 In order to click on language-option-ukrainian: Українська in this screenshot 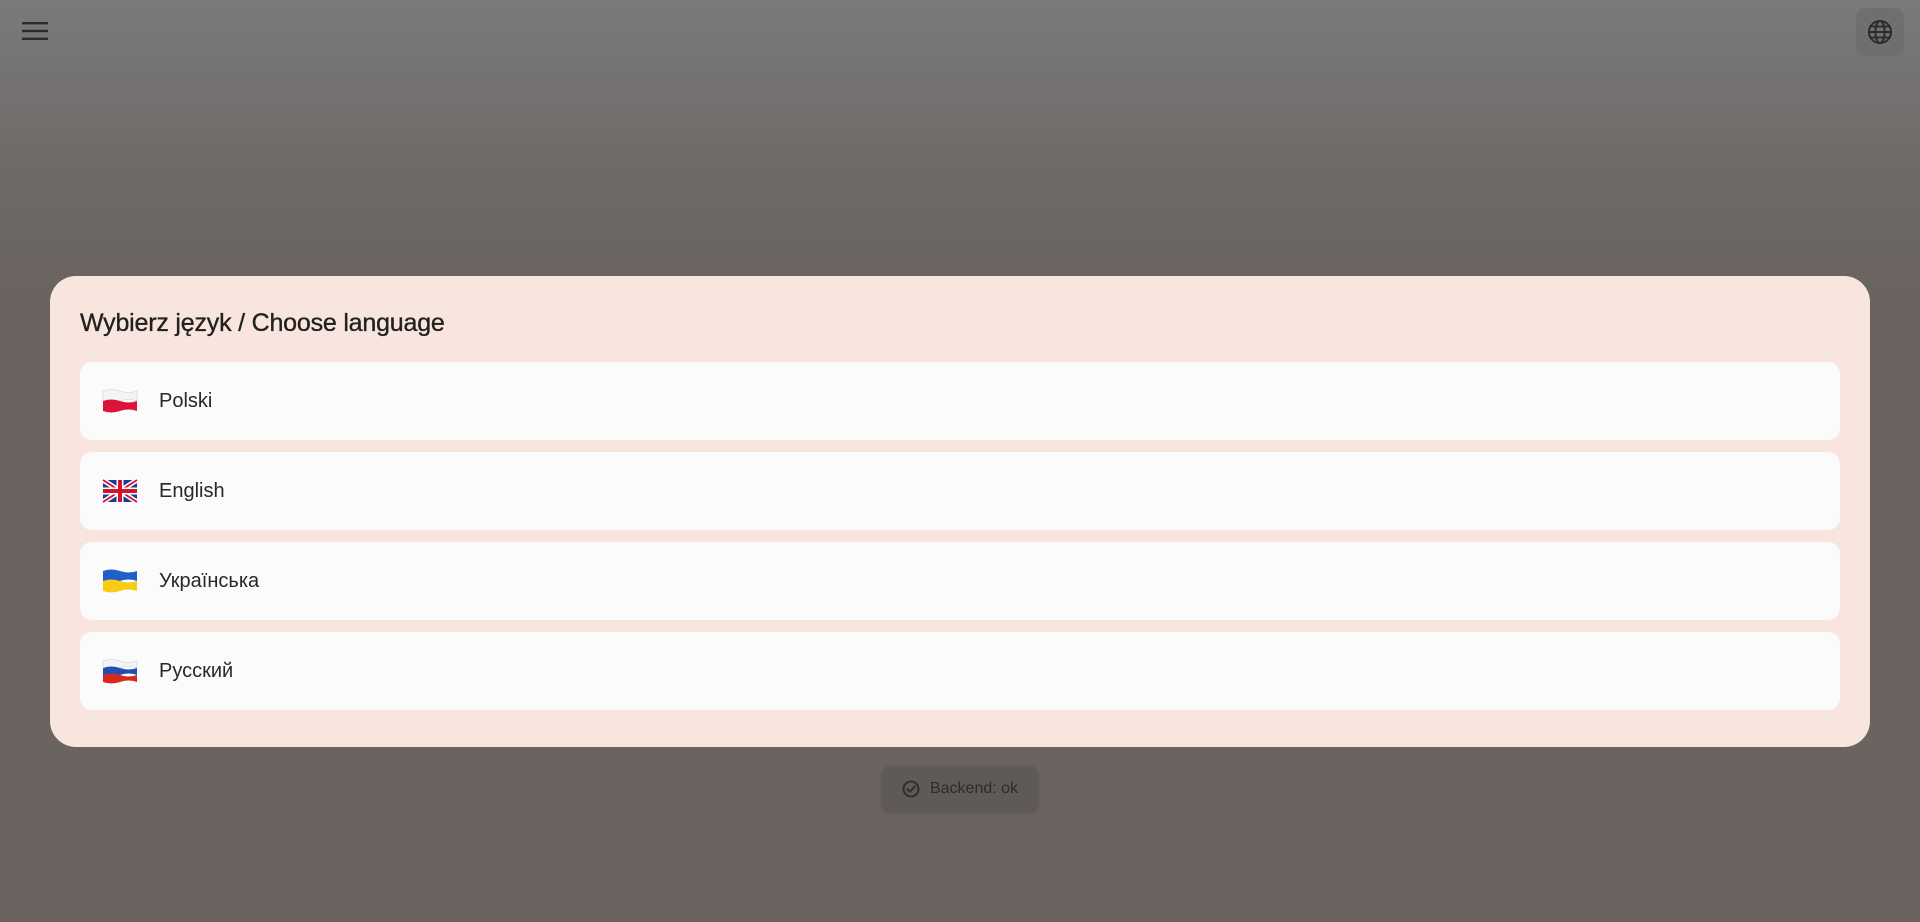, I will do `click(960, 581)`.